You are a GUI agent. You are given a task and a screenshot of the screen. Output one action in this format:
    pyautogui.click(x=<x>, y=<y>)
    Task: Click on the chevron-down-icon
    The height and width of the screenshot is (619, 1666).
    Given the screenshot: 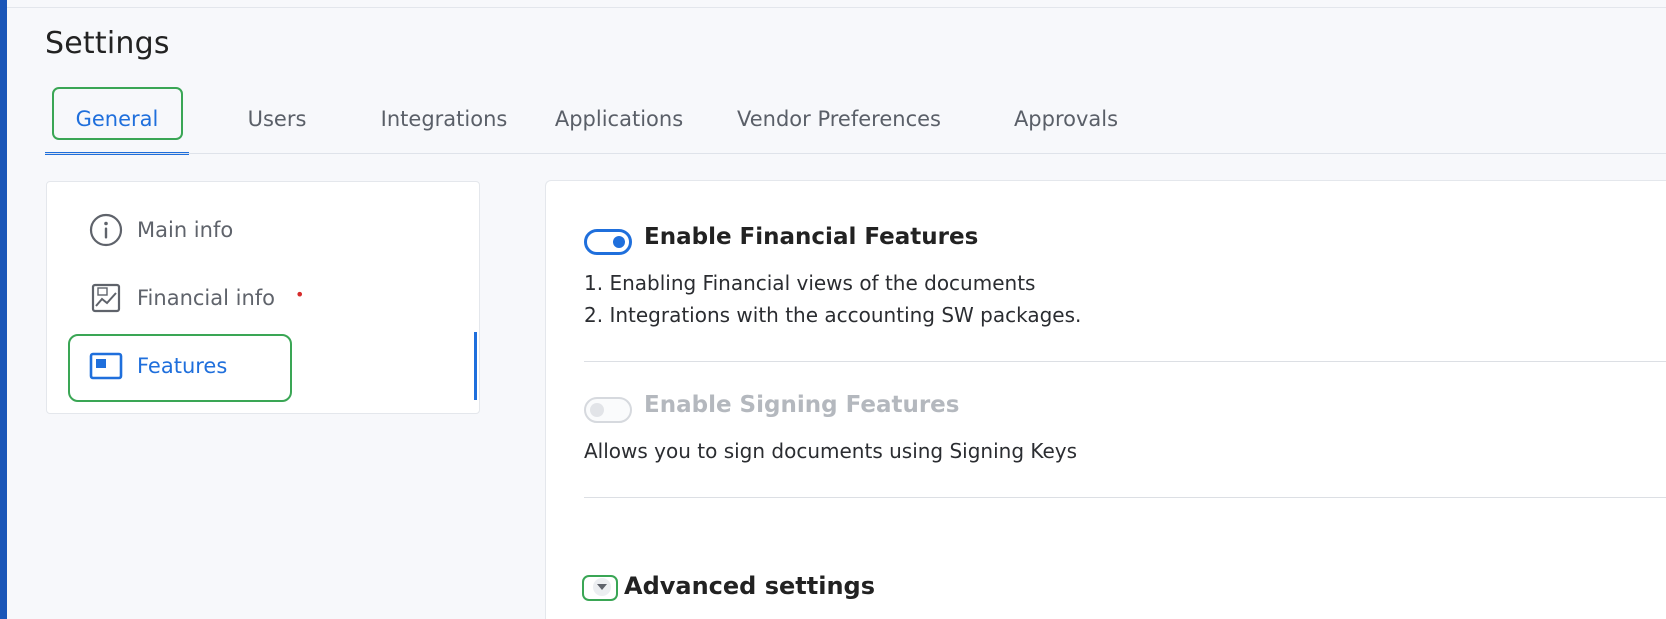 What is the action you would take?
    pyautogui.click(x=602, y=587)
    